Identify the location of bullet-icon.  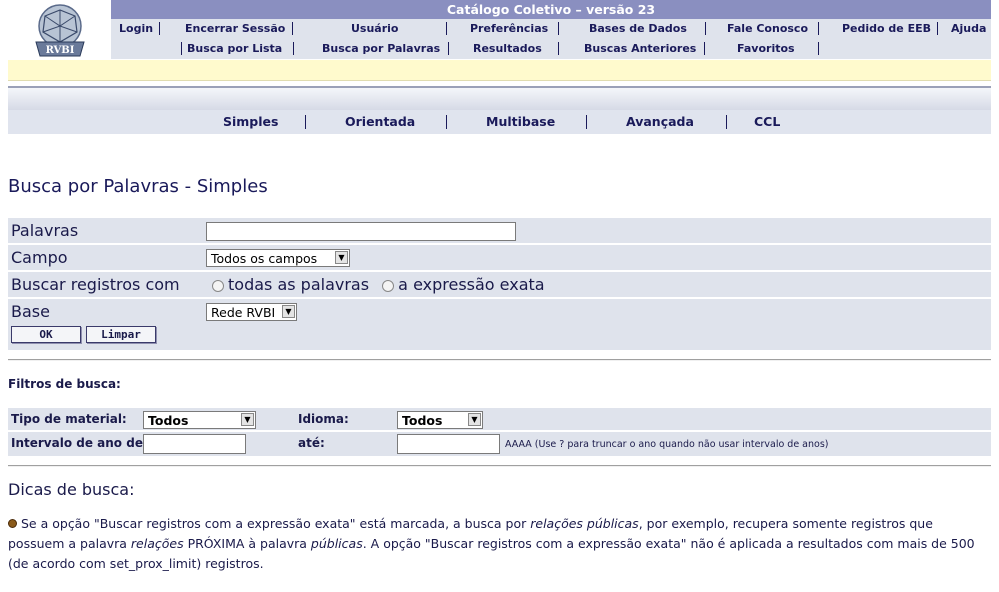
(12, 523).